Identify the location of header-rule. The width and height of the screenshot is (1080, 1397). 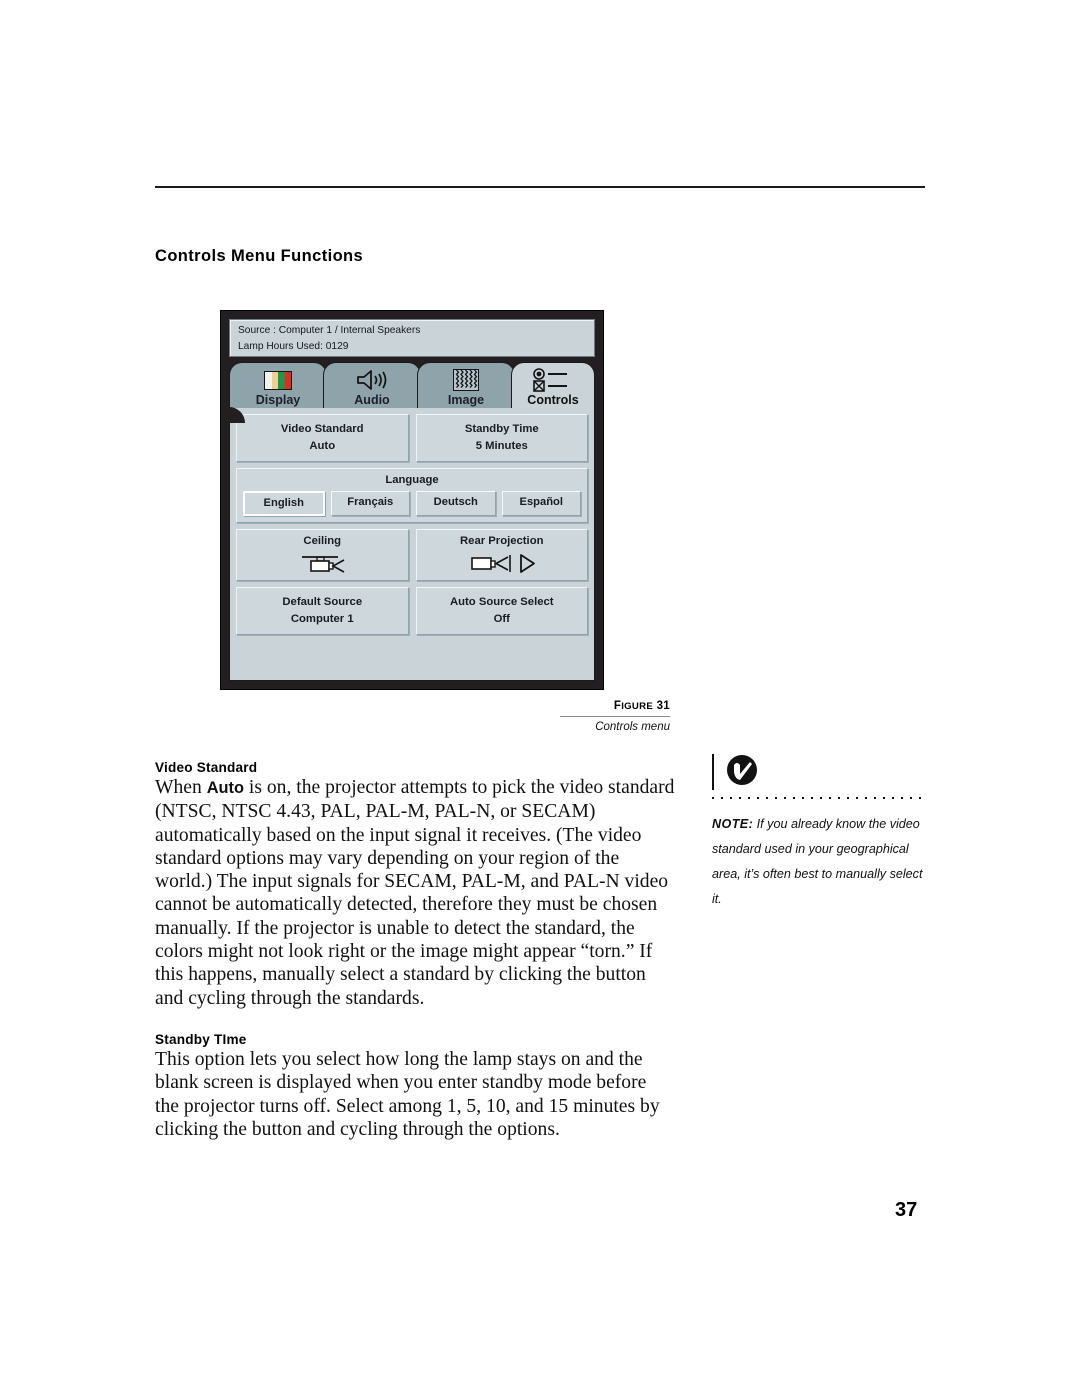
(540, 187).